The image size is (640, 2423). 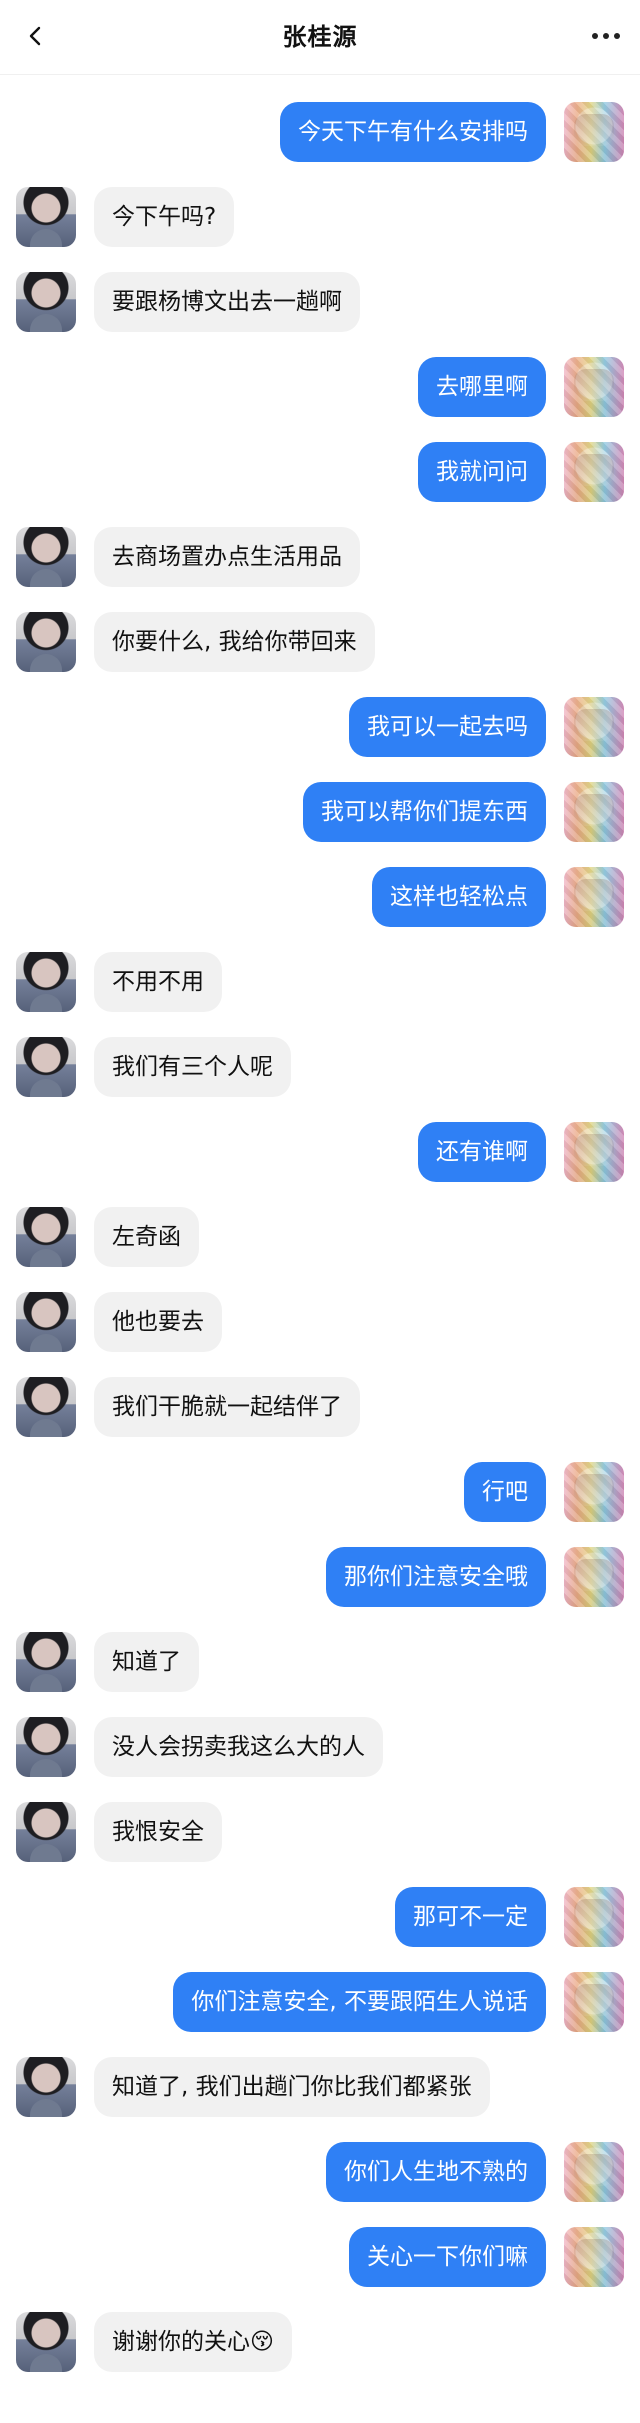 What do you see at coordinates (320, 1322) in the screenshot?
I see `message-row-left: 他也要去` at bounding box center [320, 1322].